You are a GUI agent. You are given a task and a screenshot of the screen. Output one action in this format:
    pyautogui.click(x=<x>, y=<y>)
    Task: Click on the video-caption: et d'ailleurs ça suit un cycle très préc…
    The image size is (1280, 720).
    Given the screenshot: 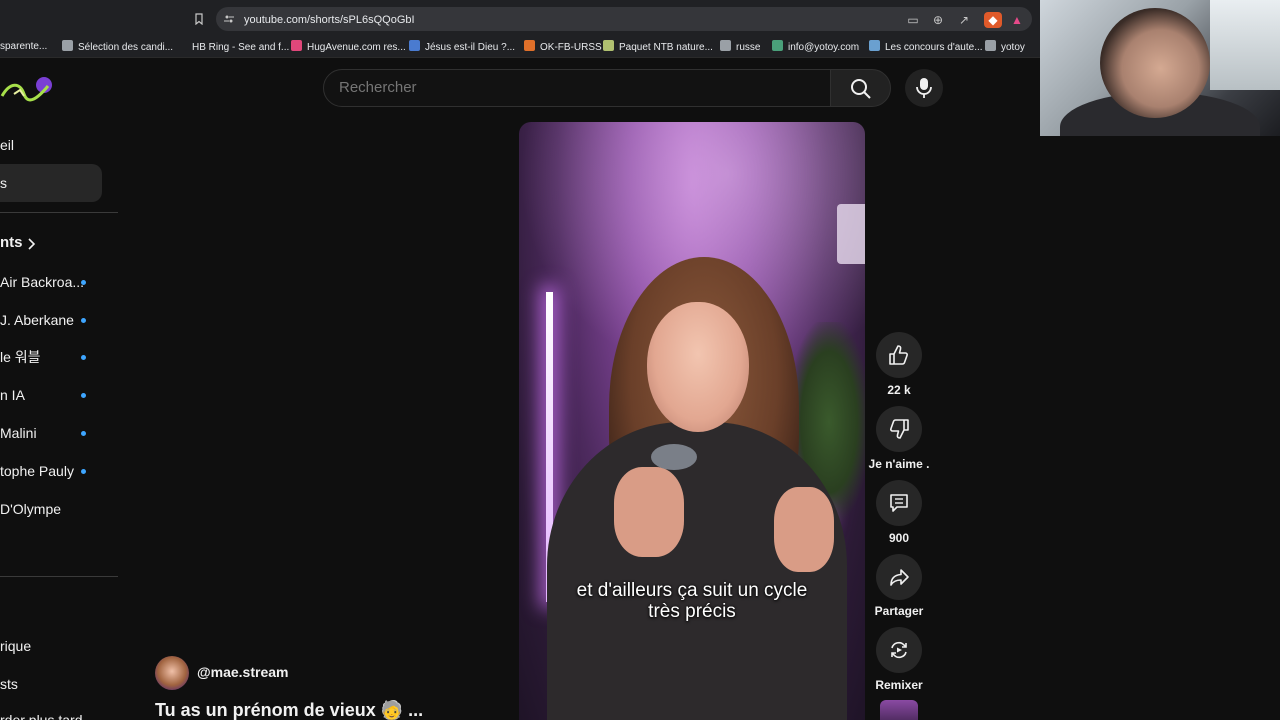 What is the action you would take?
    pyautogui.click(x=692, y=601)
    